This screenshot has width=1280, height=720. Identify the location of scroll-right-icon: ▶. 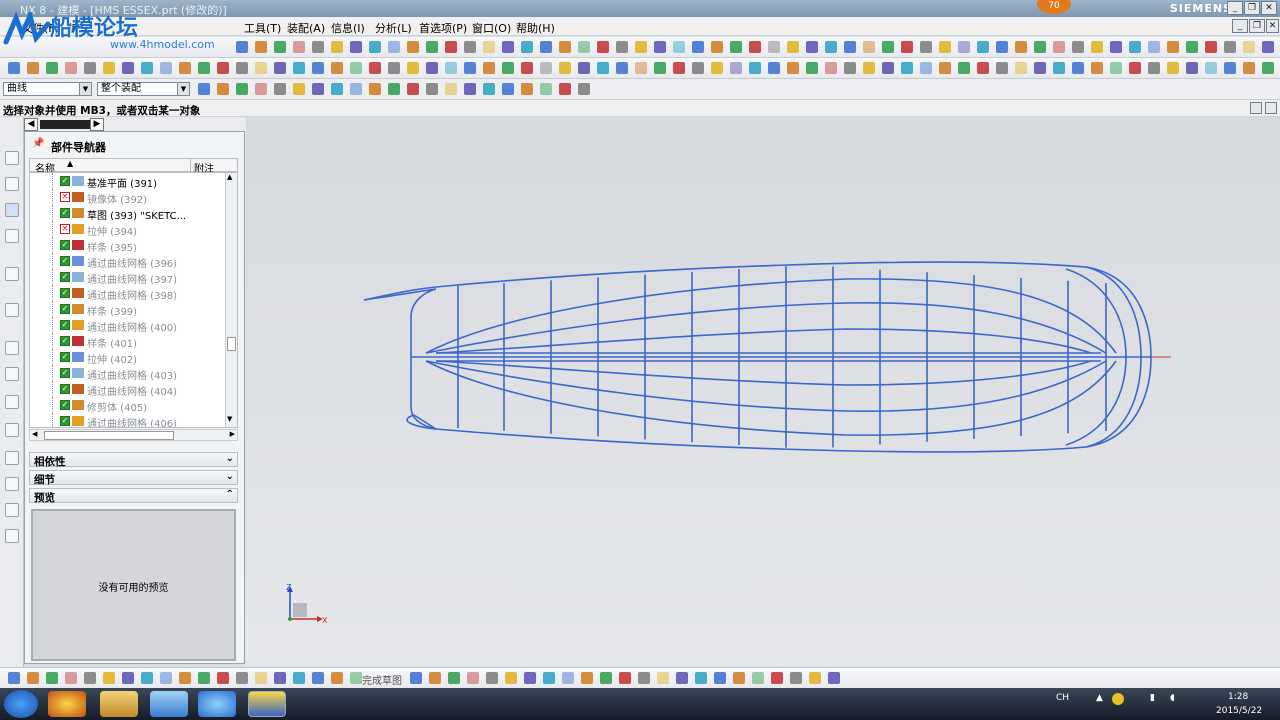
(232, 434).